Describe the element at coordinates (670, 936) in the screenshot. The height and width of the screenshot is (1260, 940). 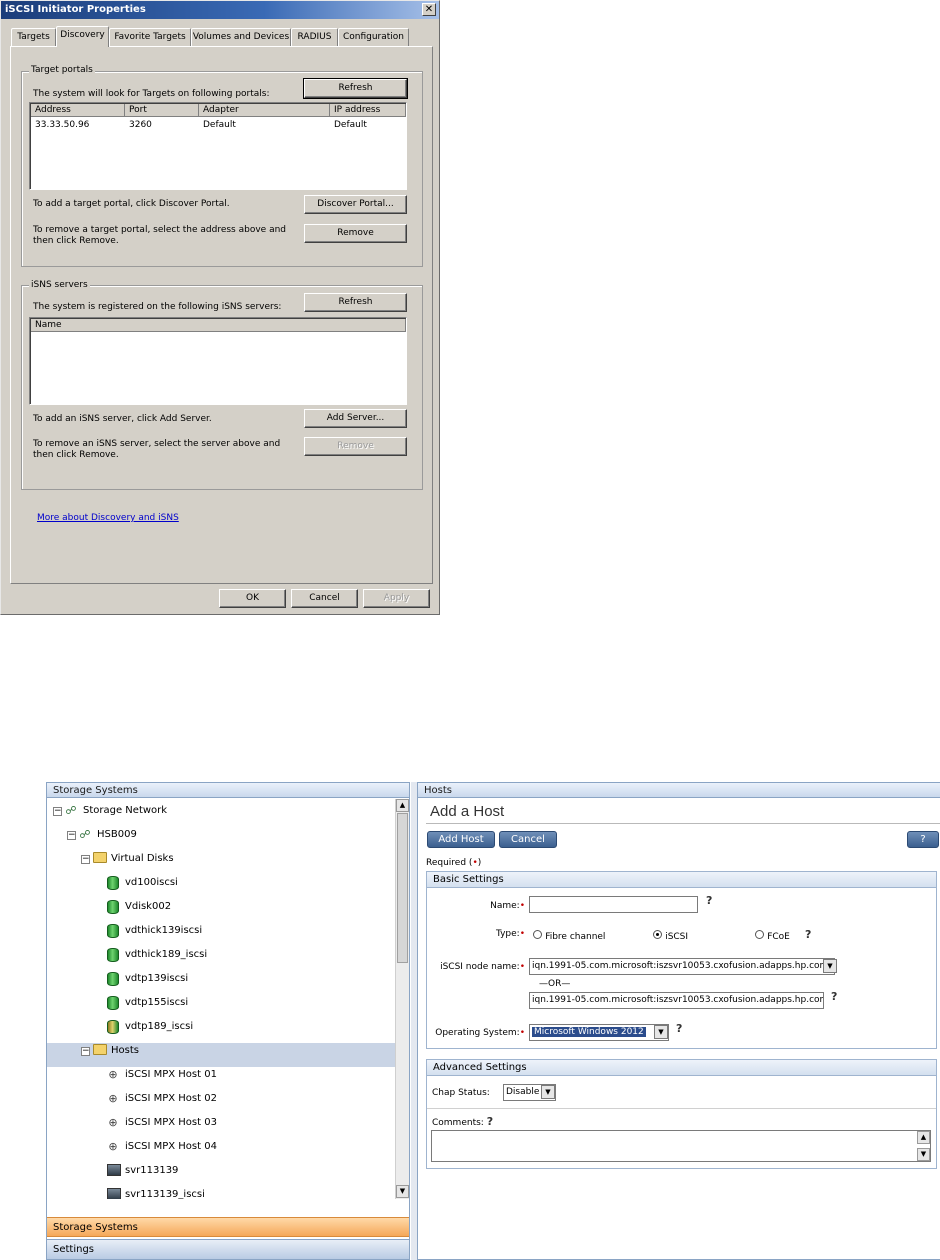
I see `type-radio-iscsi: iSCSI` at that location.